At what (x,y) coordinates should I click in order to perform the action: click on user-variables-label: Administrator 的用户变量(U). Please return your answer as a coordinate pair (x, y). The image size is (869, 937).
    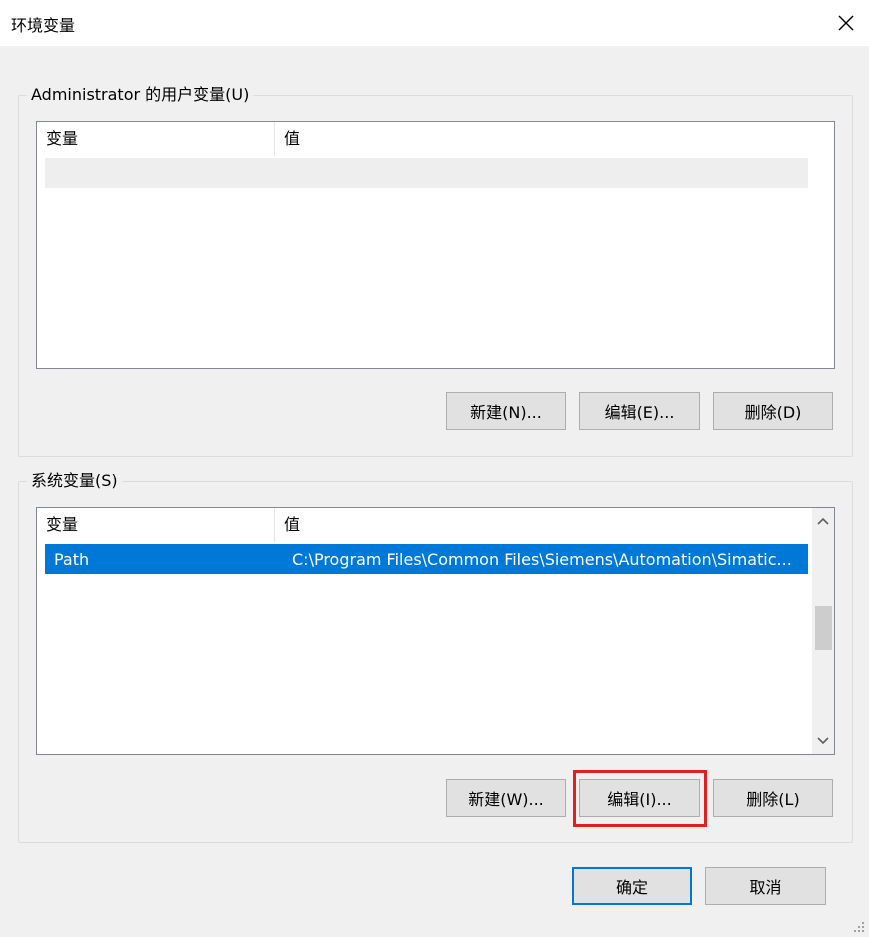
    Looking at the image, I should click on (140, 95).